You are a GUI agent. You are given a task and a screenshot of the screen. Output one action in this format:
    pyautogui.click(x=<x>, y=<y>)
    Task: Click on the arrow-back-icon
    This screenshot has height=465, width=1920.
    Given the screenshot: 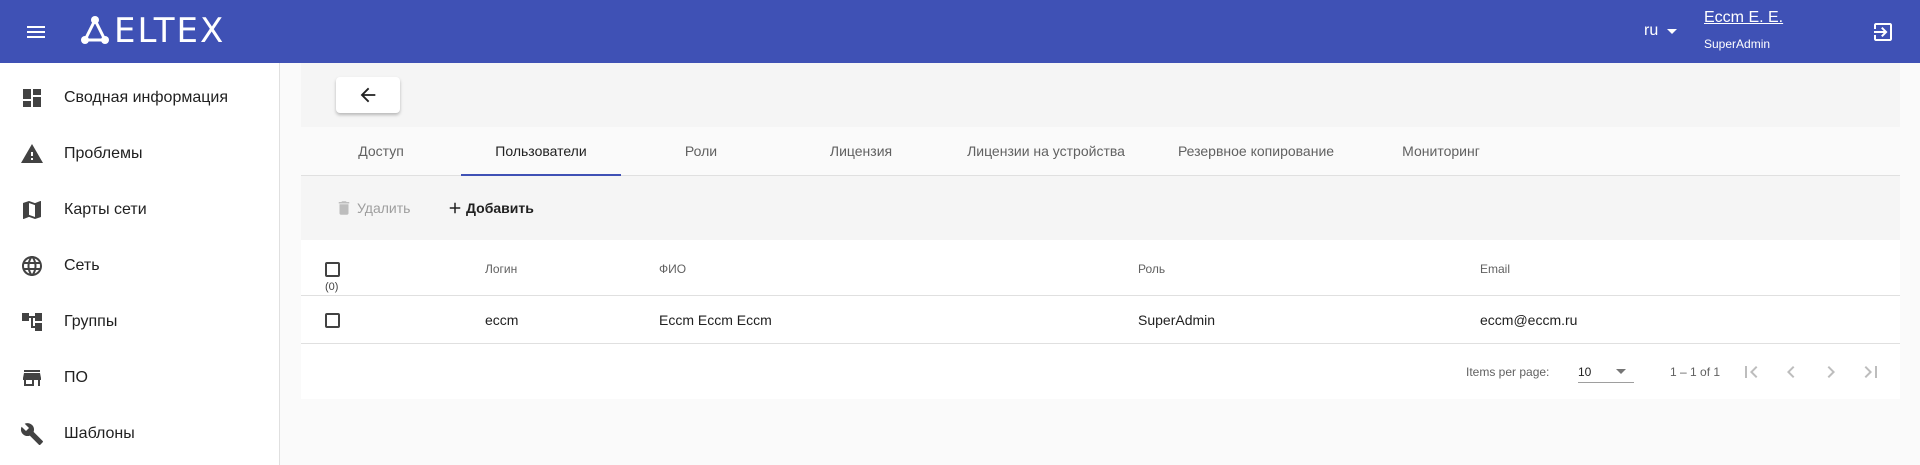 What is the action you would take?
    pyautogui.click(x=368, y=95)
    